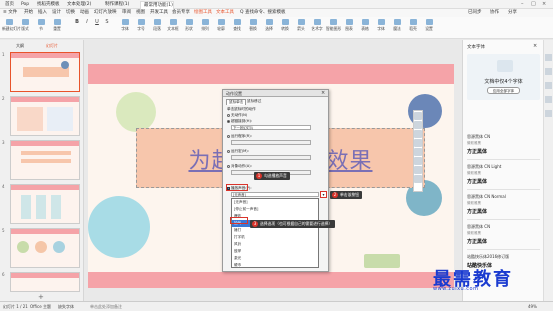  I want to click on apply-fonts-button: 应用全部字体, so click(503, 90).